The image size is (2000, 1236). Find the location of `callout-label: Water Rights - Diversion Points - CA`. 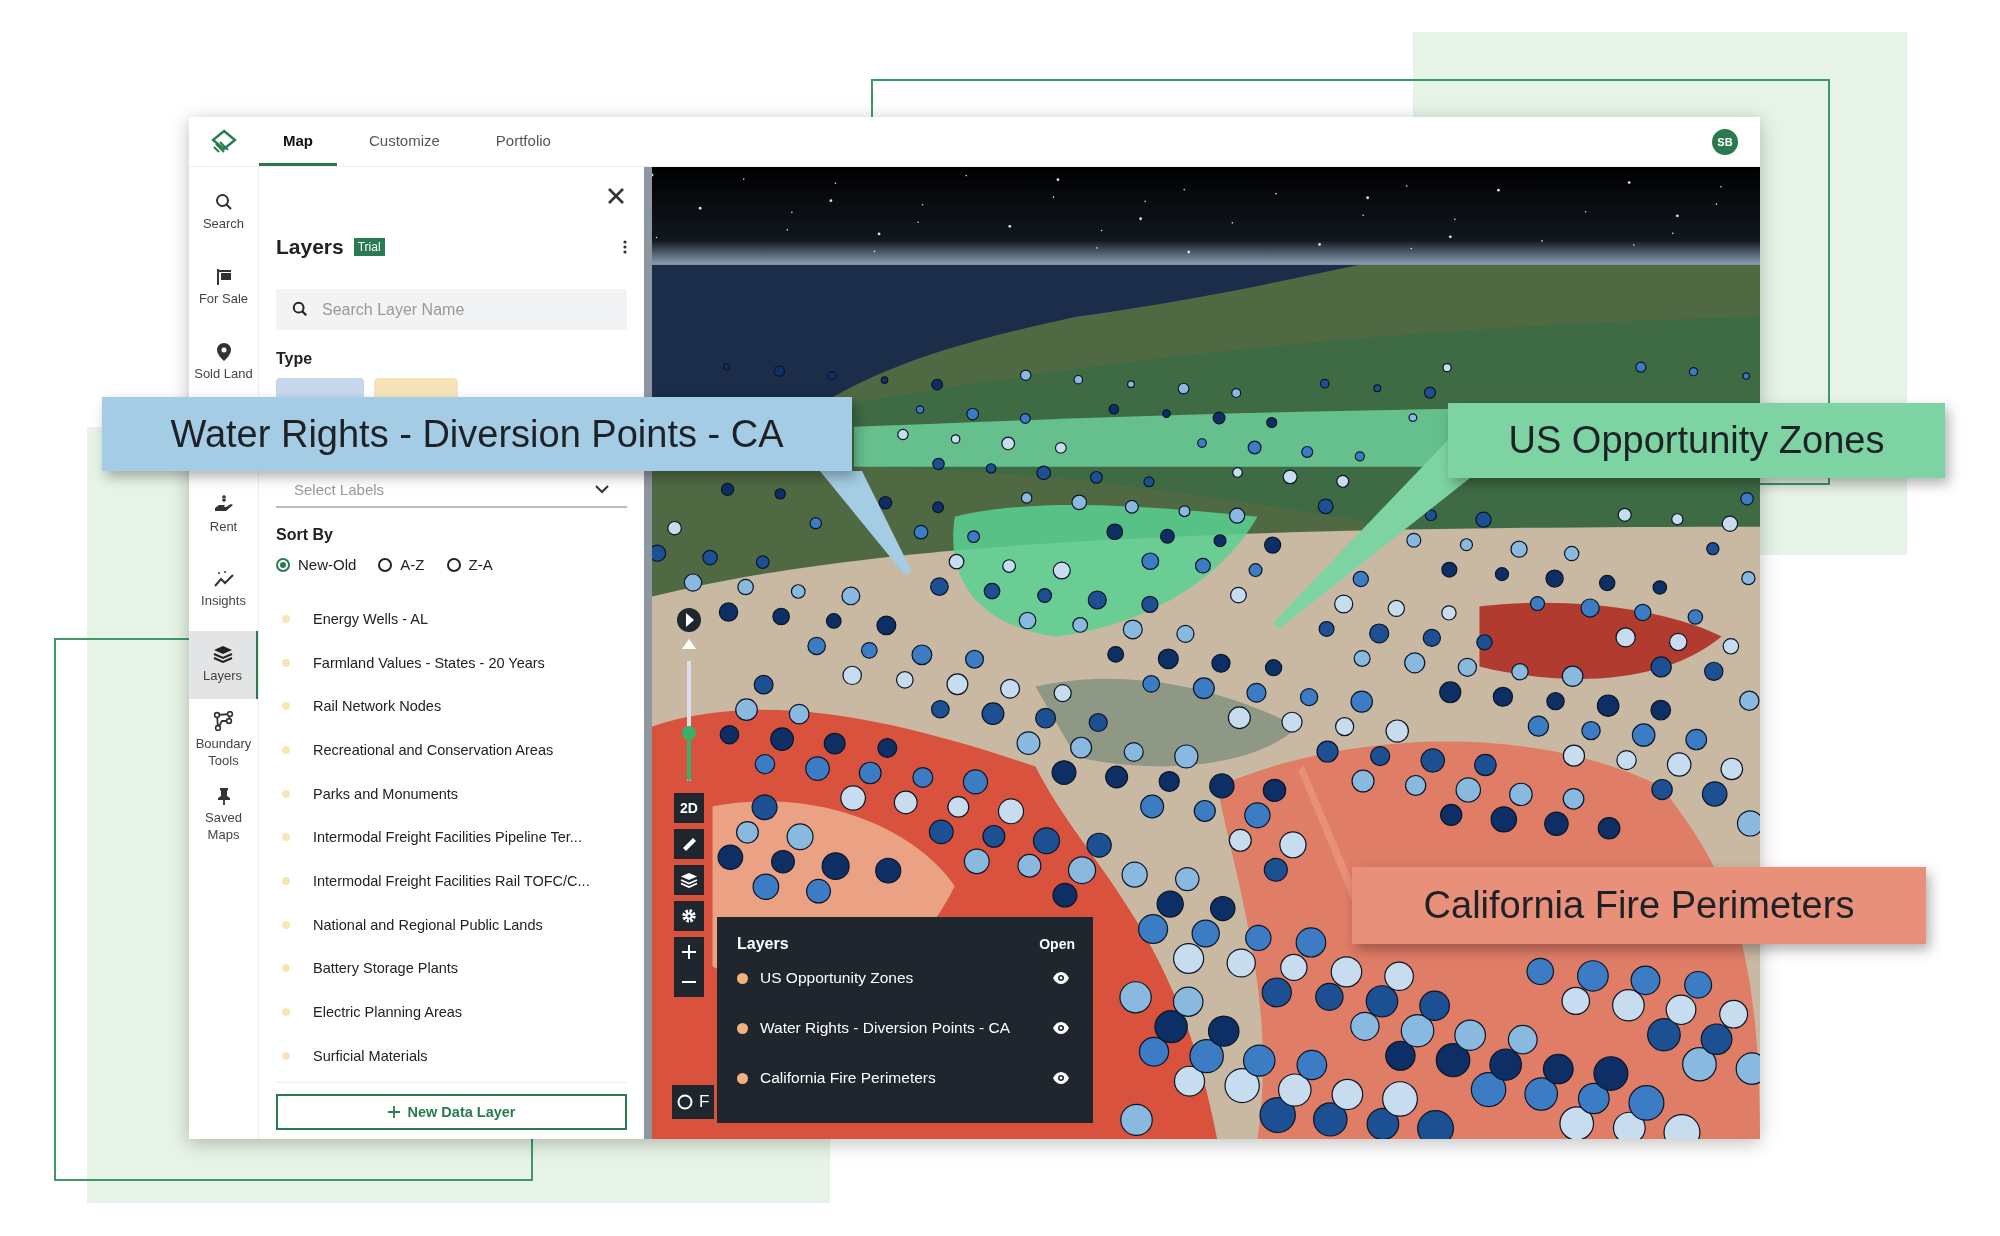

callout-label: Water Rights - Diversion Points - CA is located at coordinates (477, 434).